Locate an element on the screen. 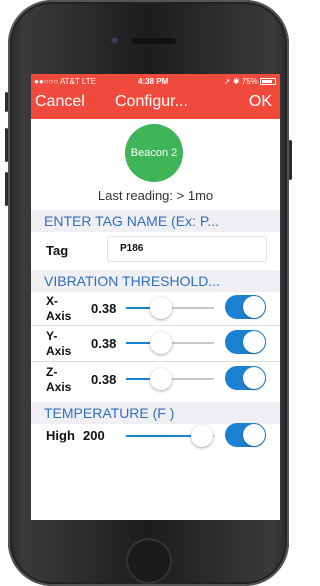  temperature-high-label: High is located at coordinates (60, 435).